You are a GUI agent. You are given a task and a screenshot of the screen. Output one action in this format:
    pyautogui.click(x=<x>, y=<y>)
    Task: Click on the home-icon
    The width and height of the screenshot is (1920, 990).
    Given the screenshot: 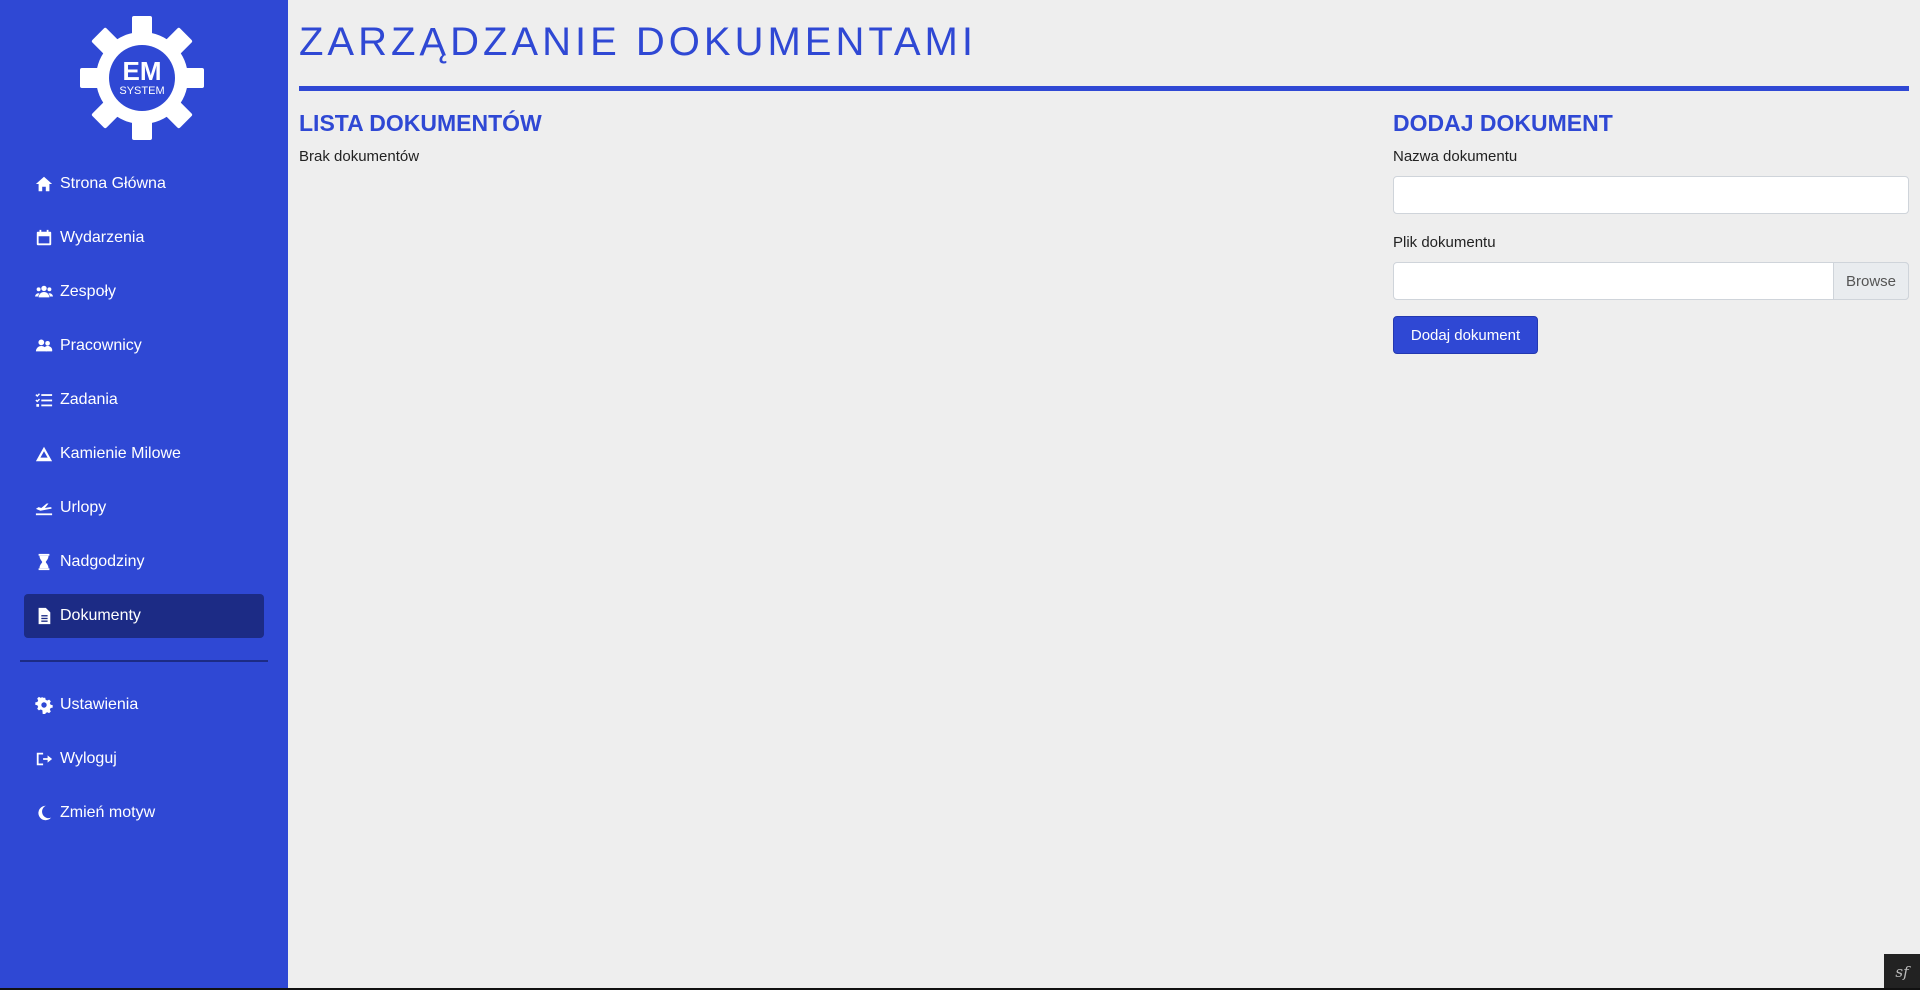 What is the action you would take?
    pyautogui.click(x=44, y=184)
    